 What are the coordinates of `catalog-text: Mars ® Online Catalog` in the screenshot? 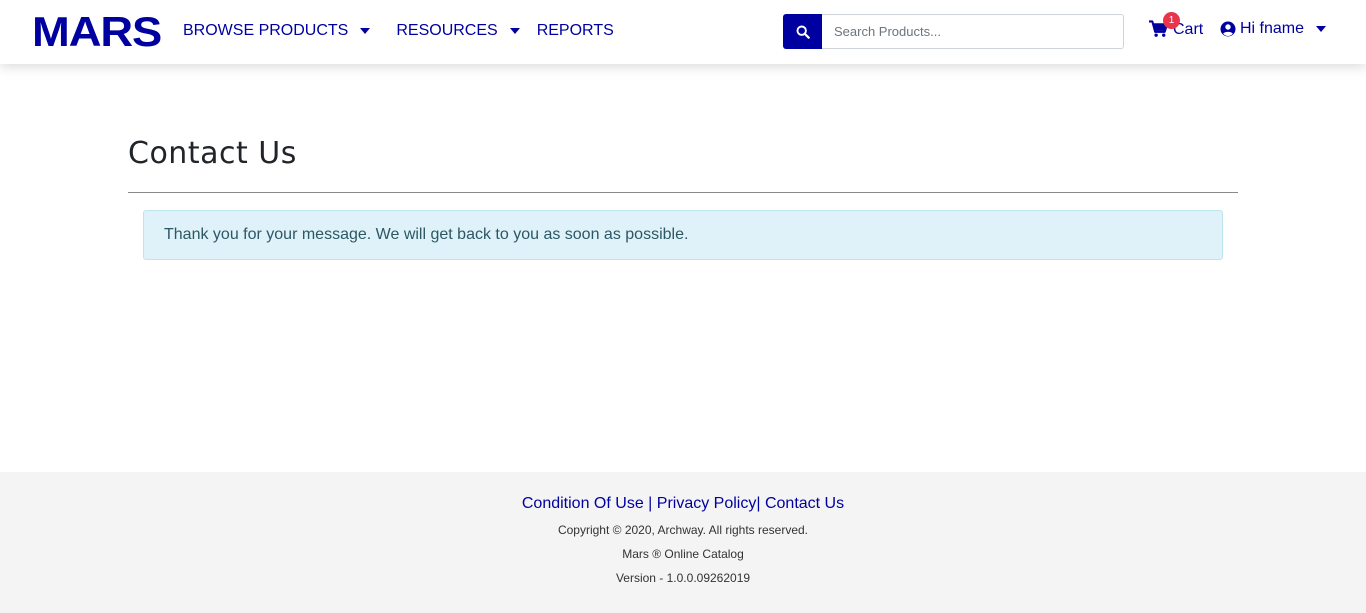 It's located at (683, 554).